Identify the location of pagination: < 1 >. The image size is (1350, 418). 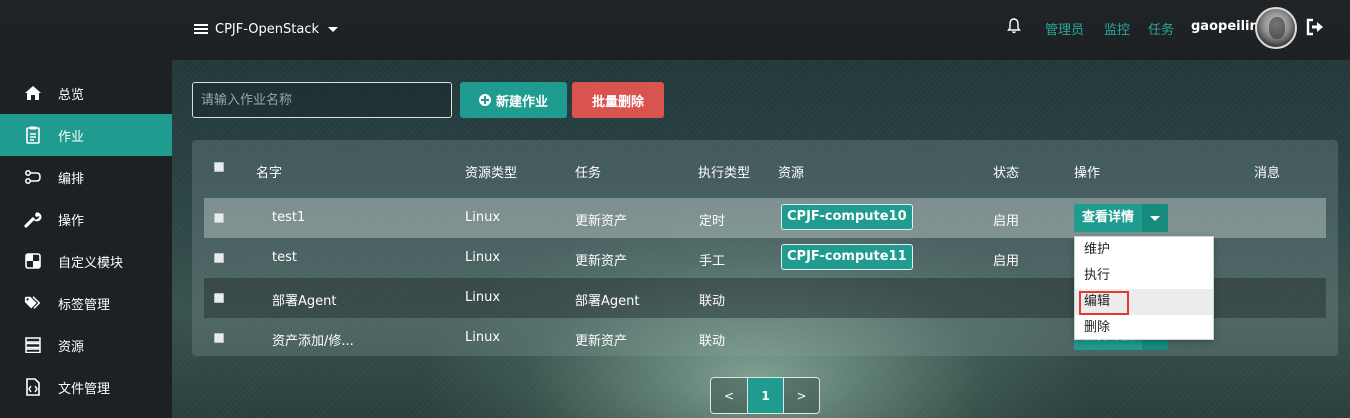
(765, 395).